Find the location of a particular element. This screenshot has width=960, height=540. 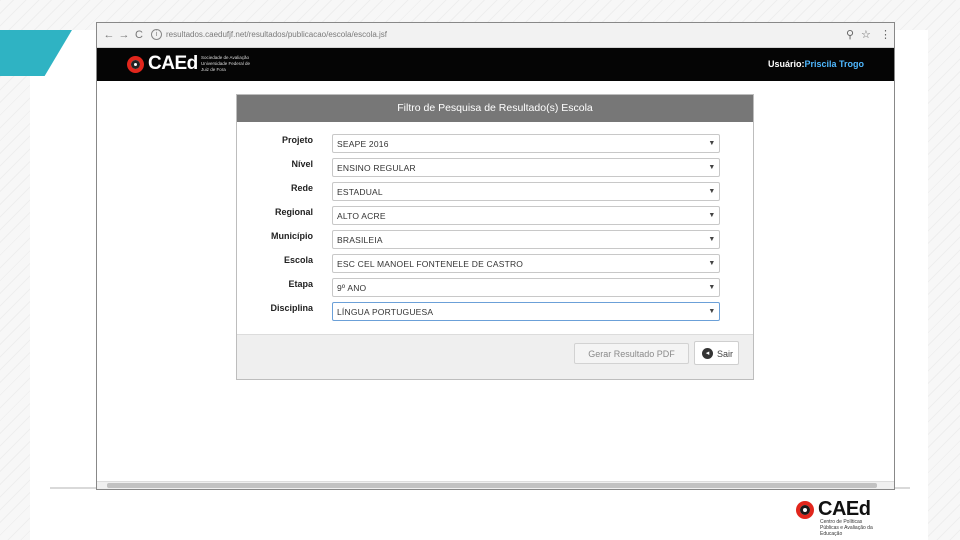

field-label: Rede is located at coordinates (301, 188).